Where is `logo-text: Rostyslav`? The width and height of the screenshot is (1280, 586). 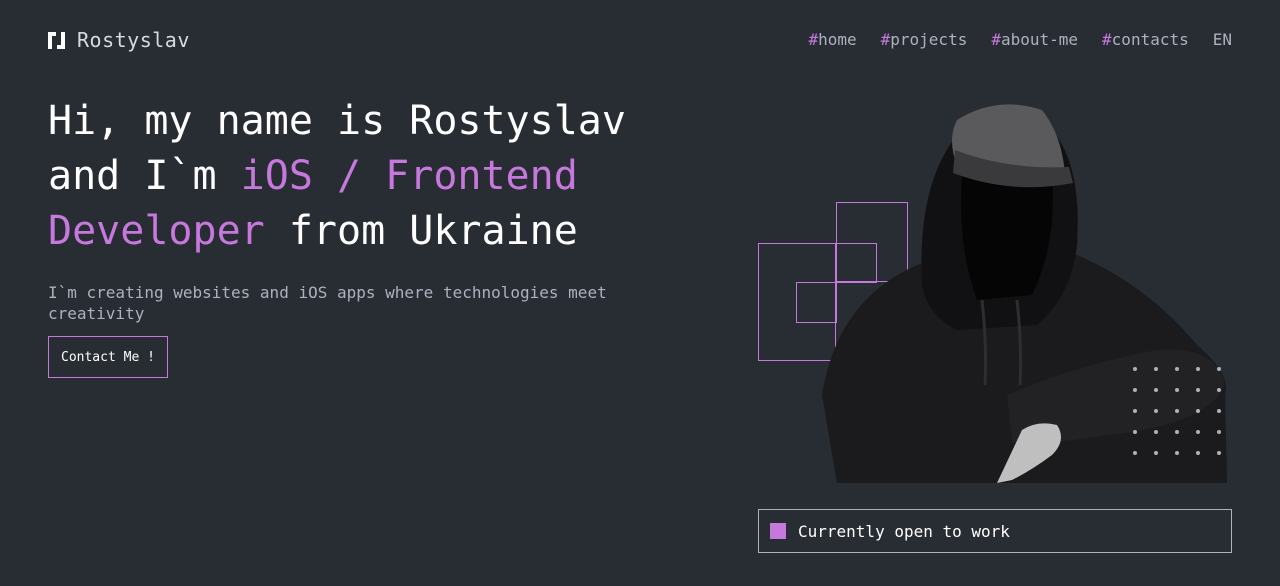 logo-text: Rostyslav is located at coordinates (133, 40).